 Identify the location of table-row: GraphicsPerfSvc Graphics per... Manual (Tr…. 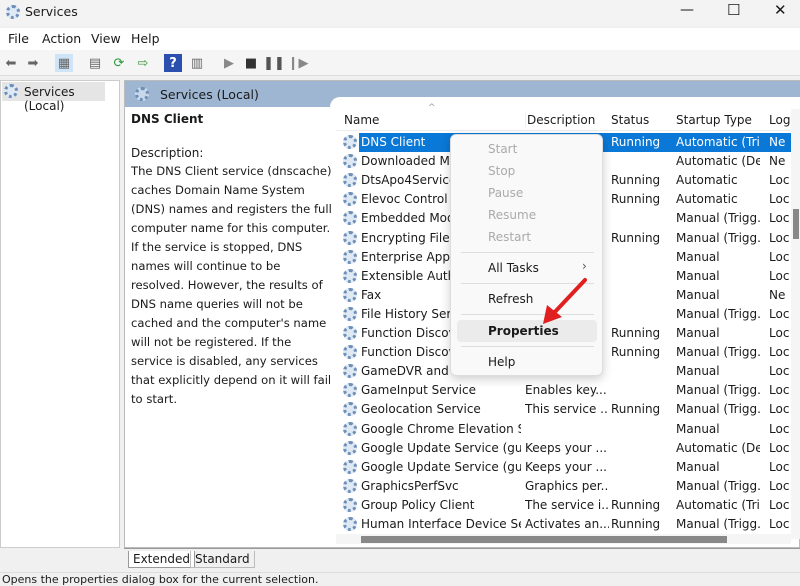
(566, 486).